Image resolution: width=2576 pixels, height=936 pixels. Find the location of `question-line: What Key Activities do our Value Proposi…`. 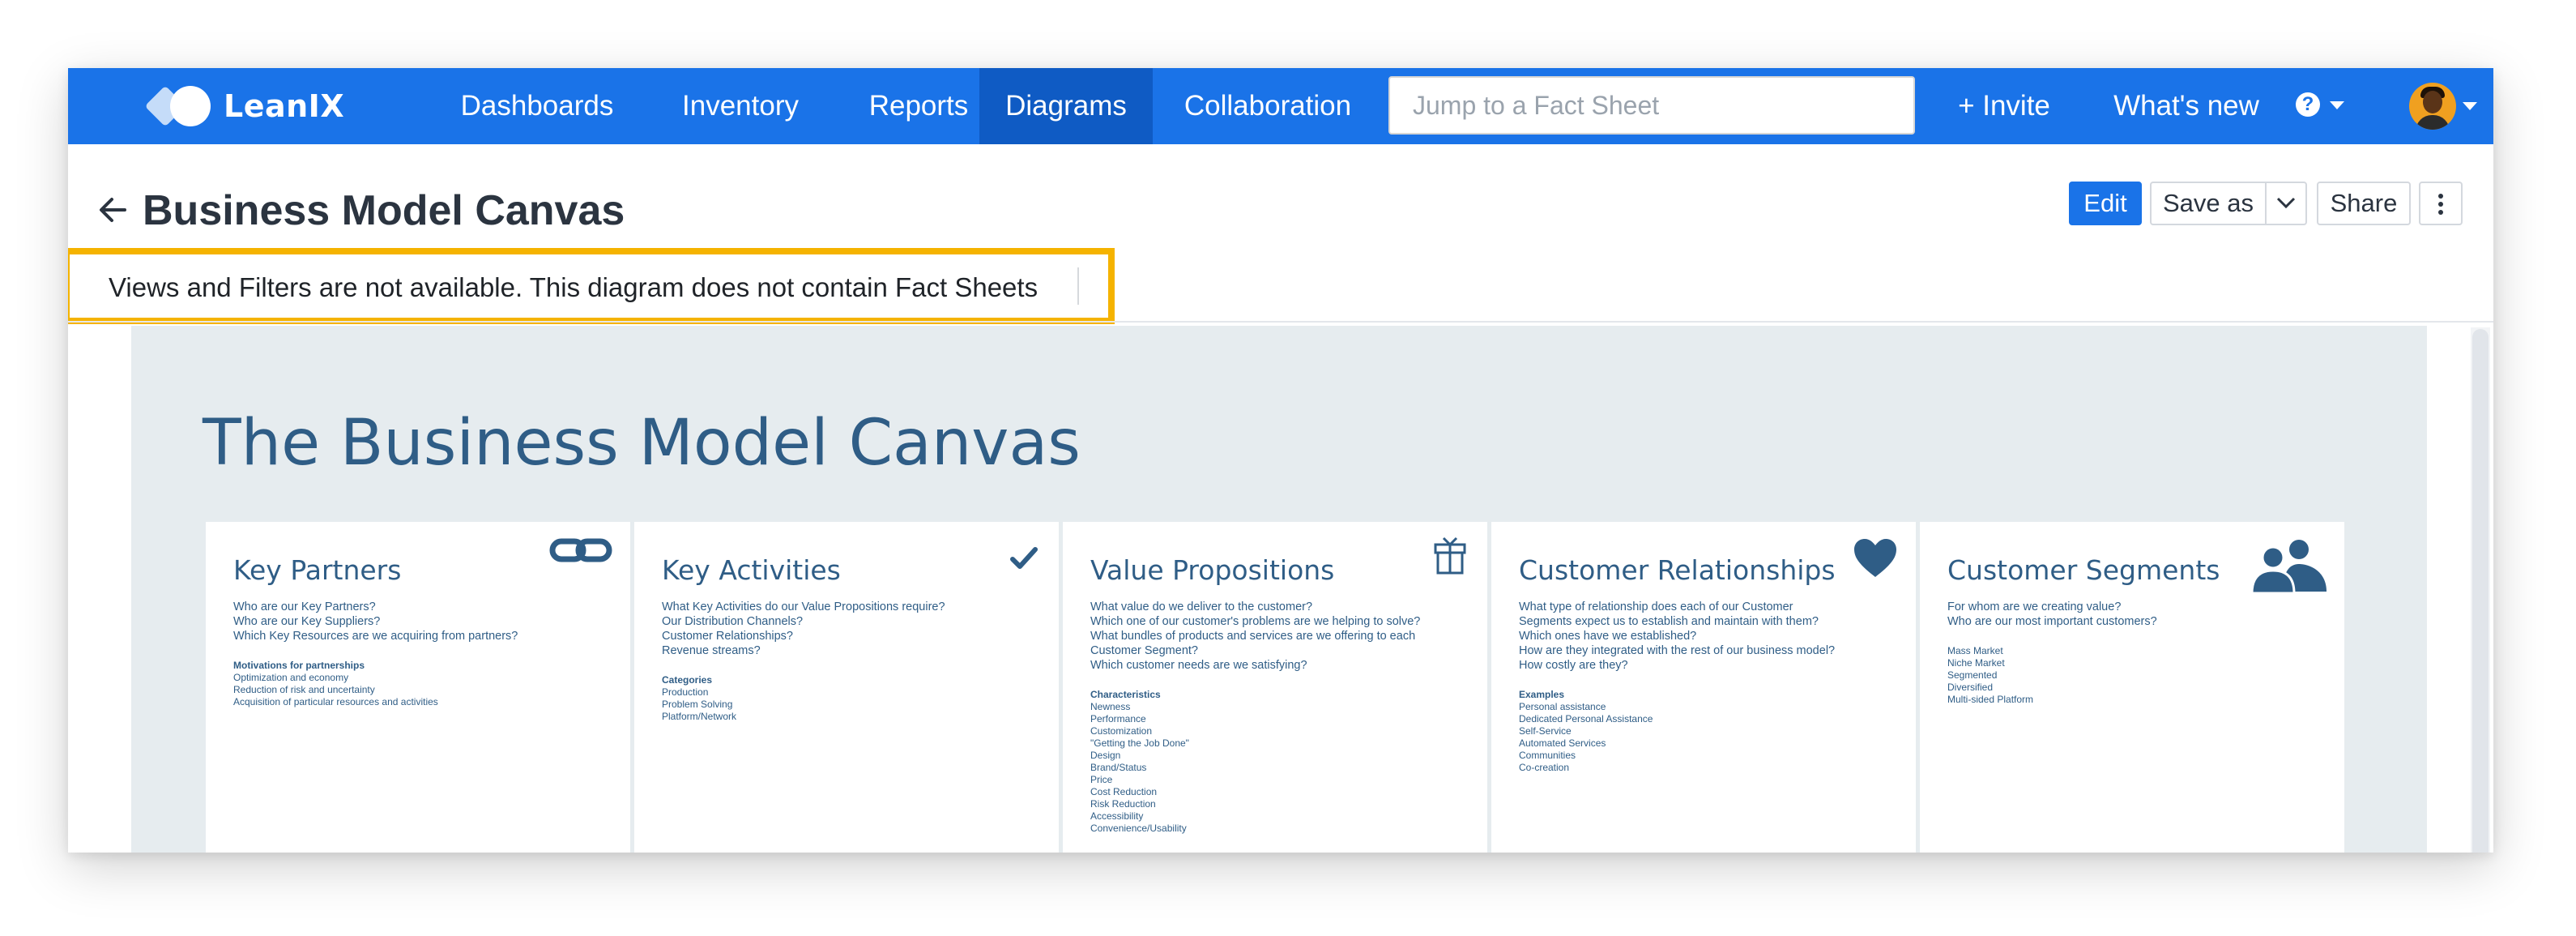

question-line: What Key Activities do our Value Proposi… is located at coordinates (803, 606).